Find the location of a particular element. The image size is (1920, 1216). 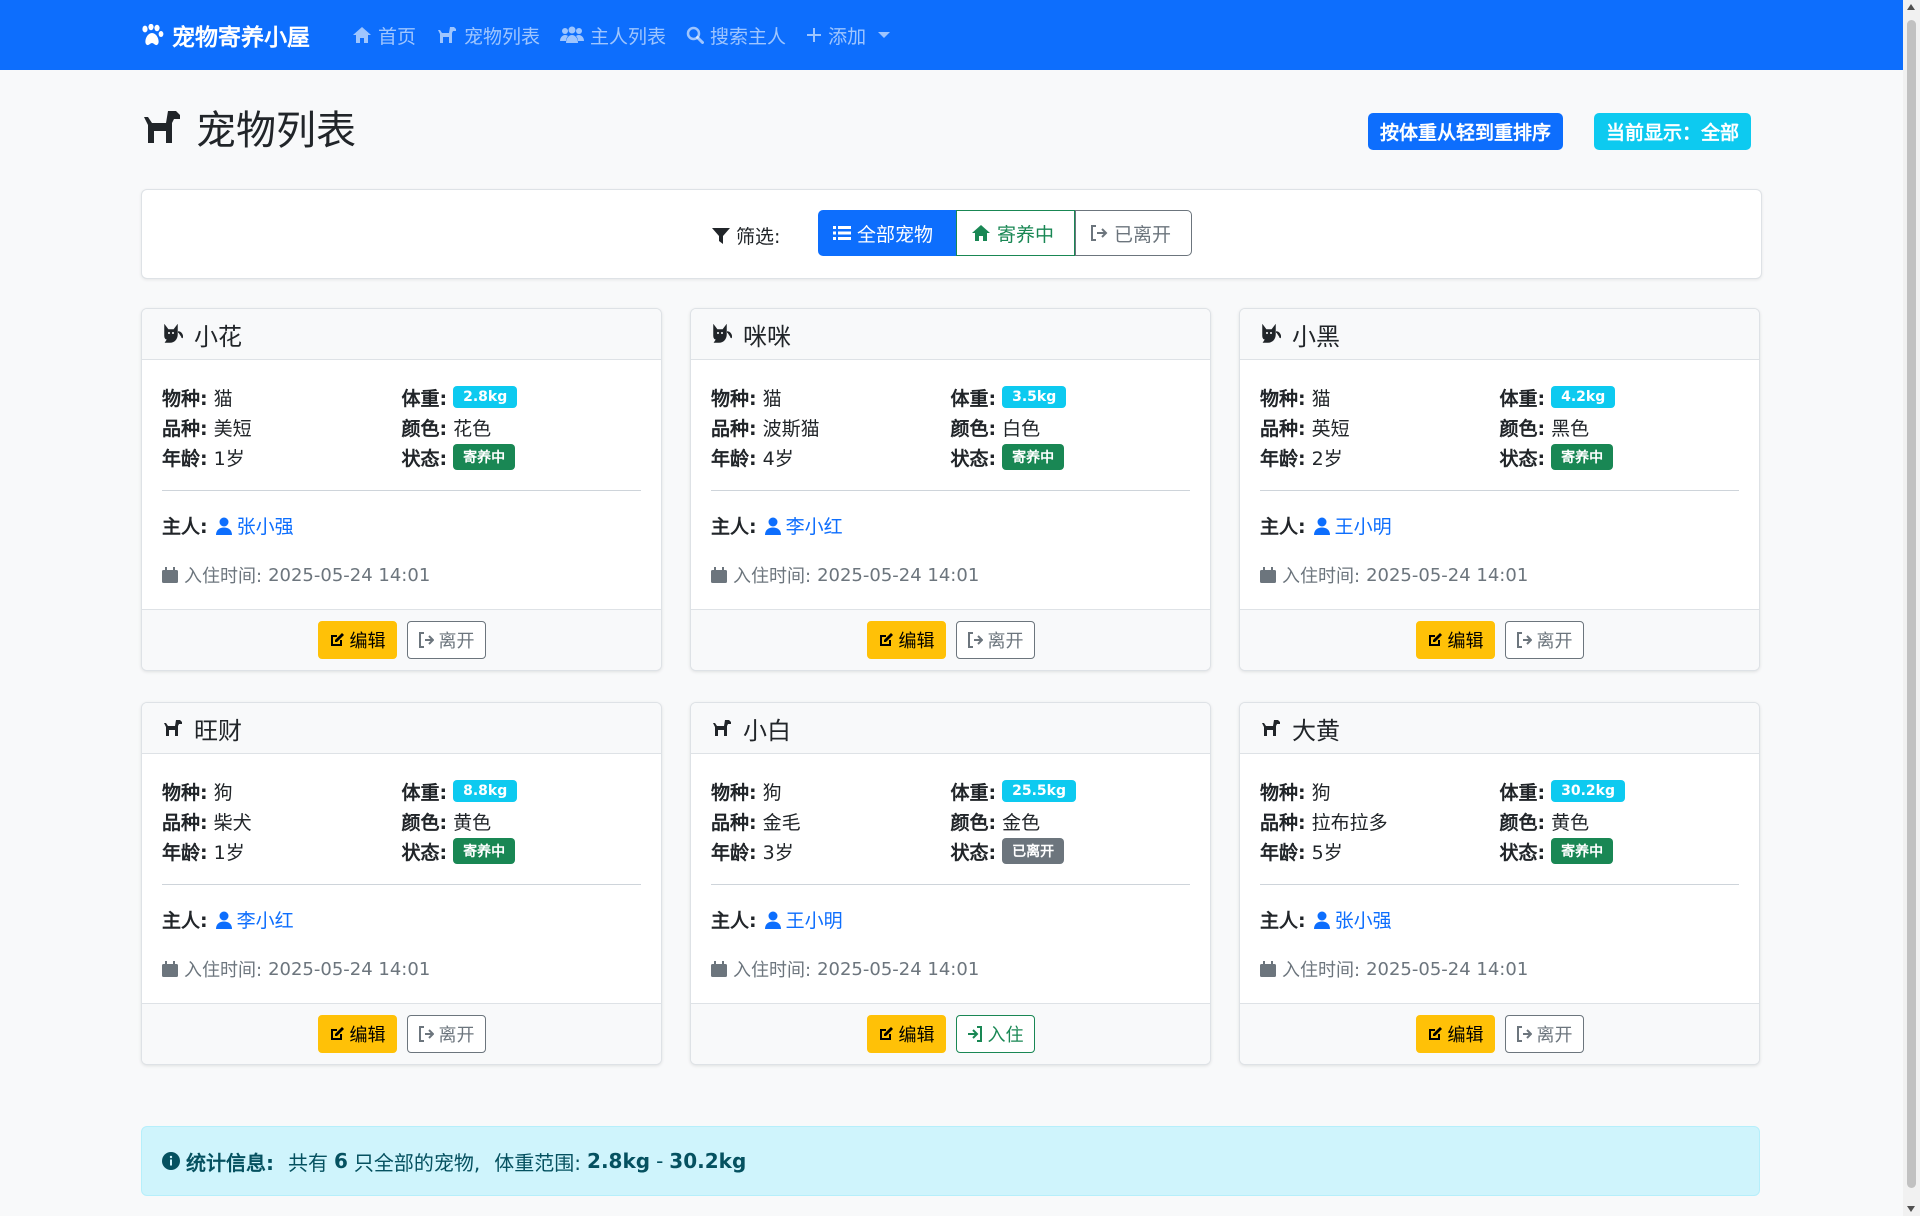

pet-name: 大黄 is located at coordinates (1316, 730).